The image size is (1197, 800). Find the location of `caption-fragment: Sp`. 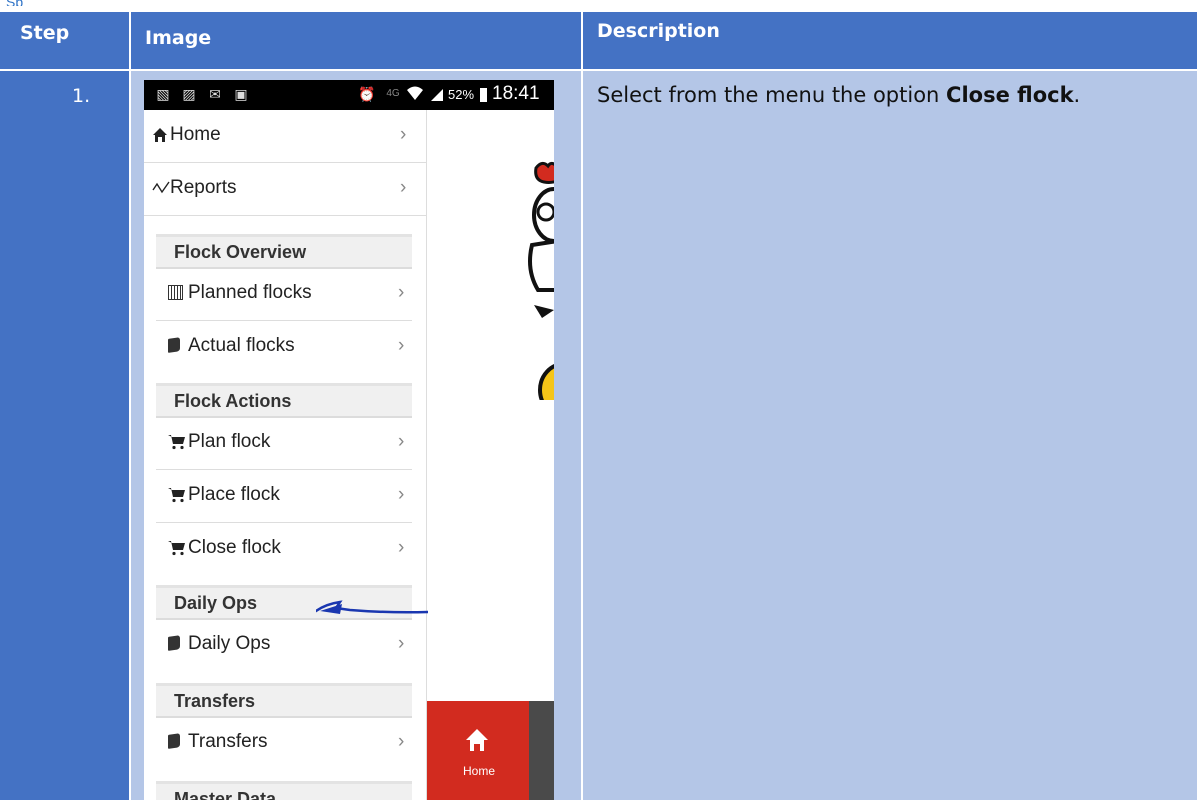

caption-fragment: Sp is located at coordinates (16, 3).